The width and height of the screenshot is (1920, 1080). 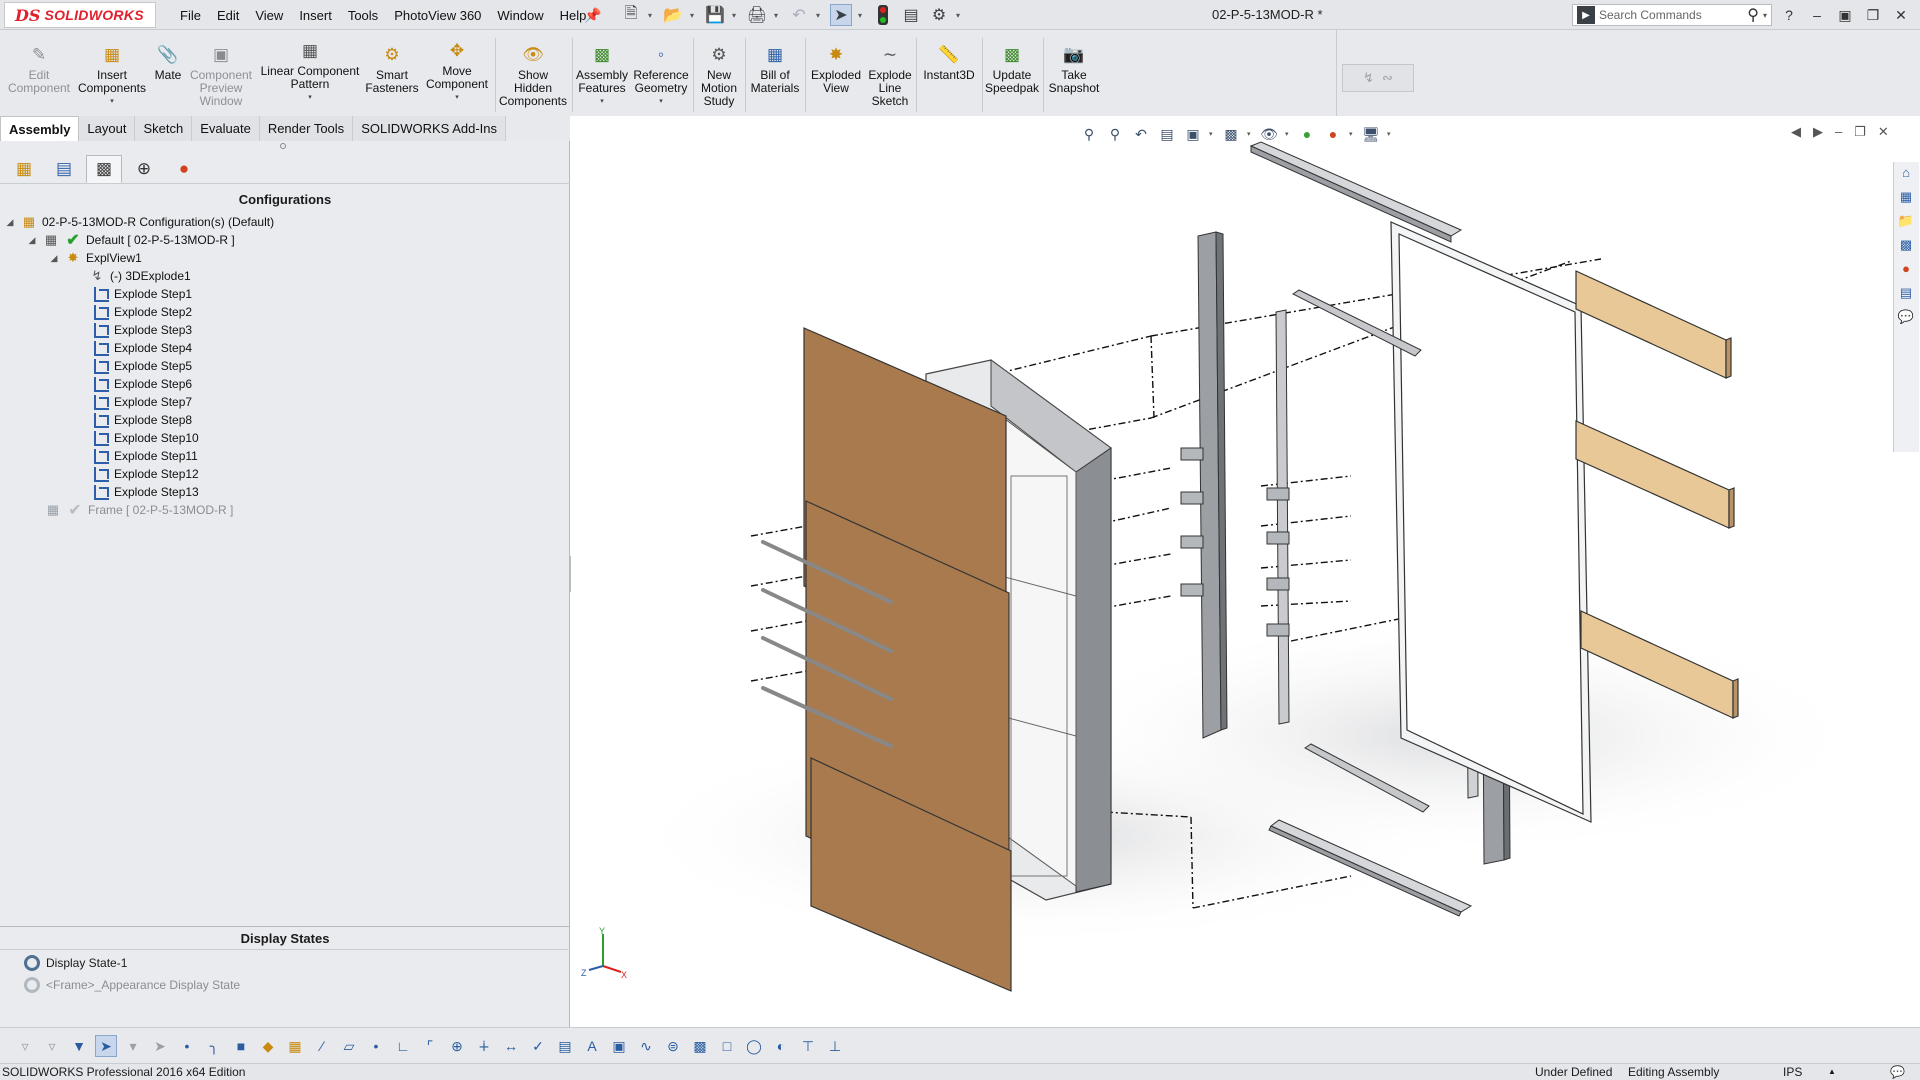 I want to click on linear-pattern-dropdown-icon: ▾, so click(x=310, y=97).